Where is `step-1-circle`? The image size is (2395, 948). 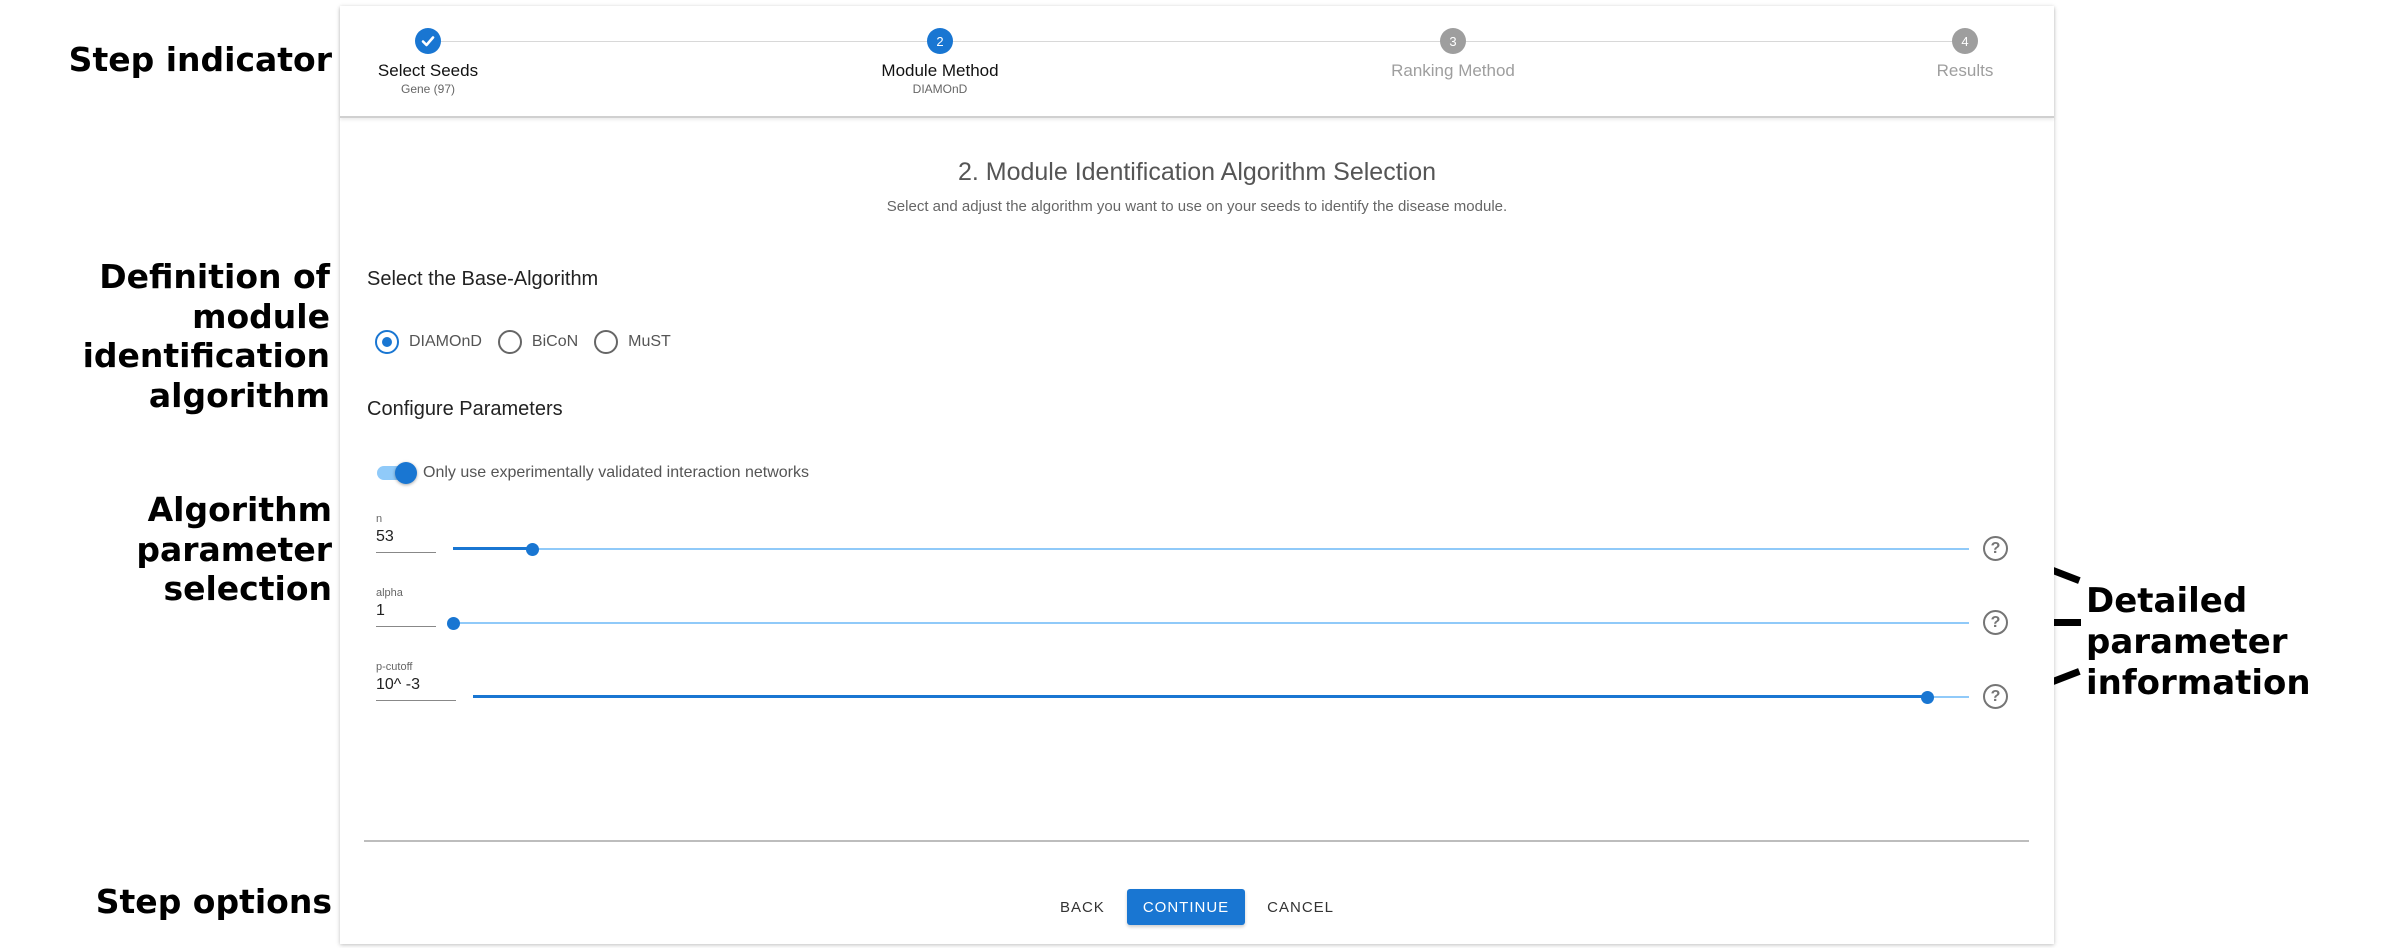
step-1-circle is located at coordinates (428, 41).